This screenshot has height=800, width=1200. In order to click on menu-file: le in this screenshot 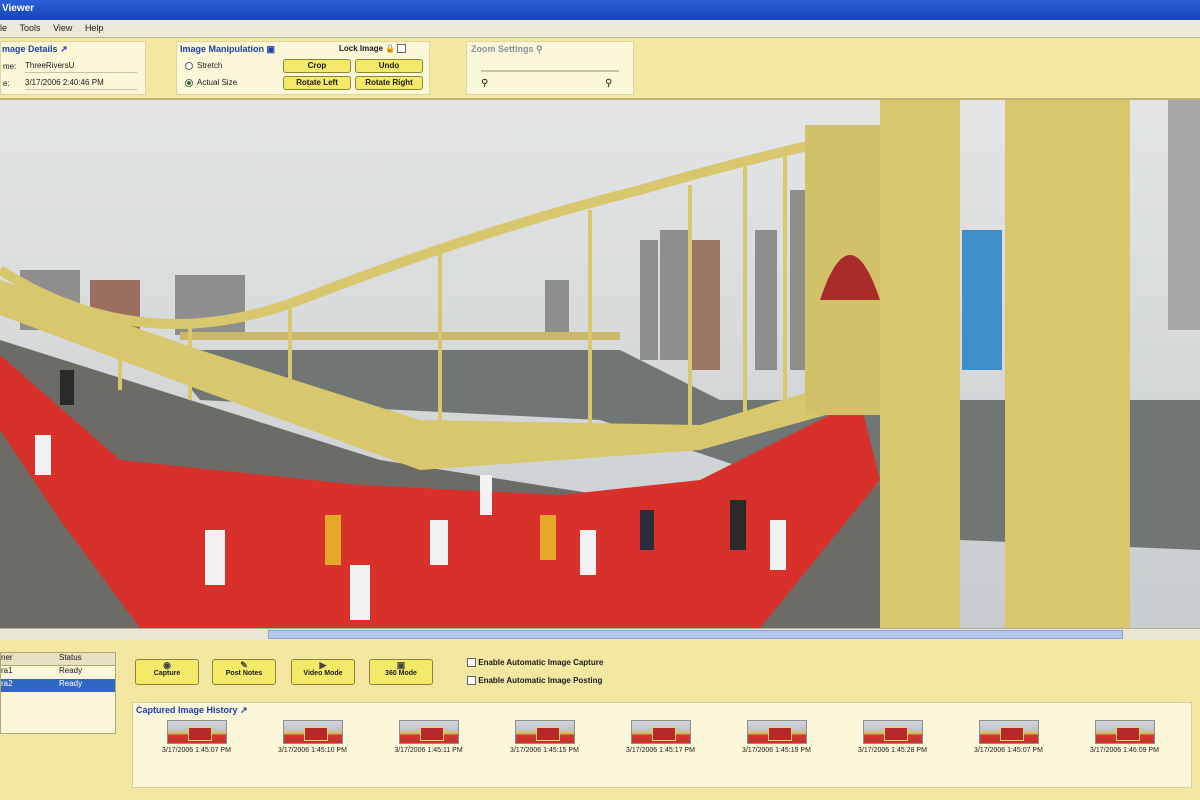, I will do `click(3, 28)`.